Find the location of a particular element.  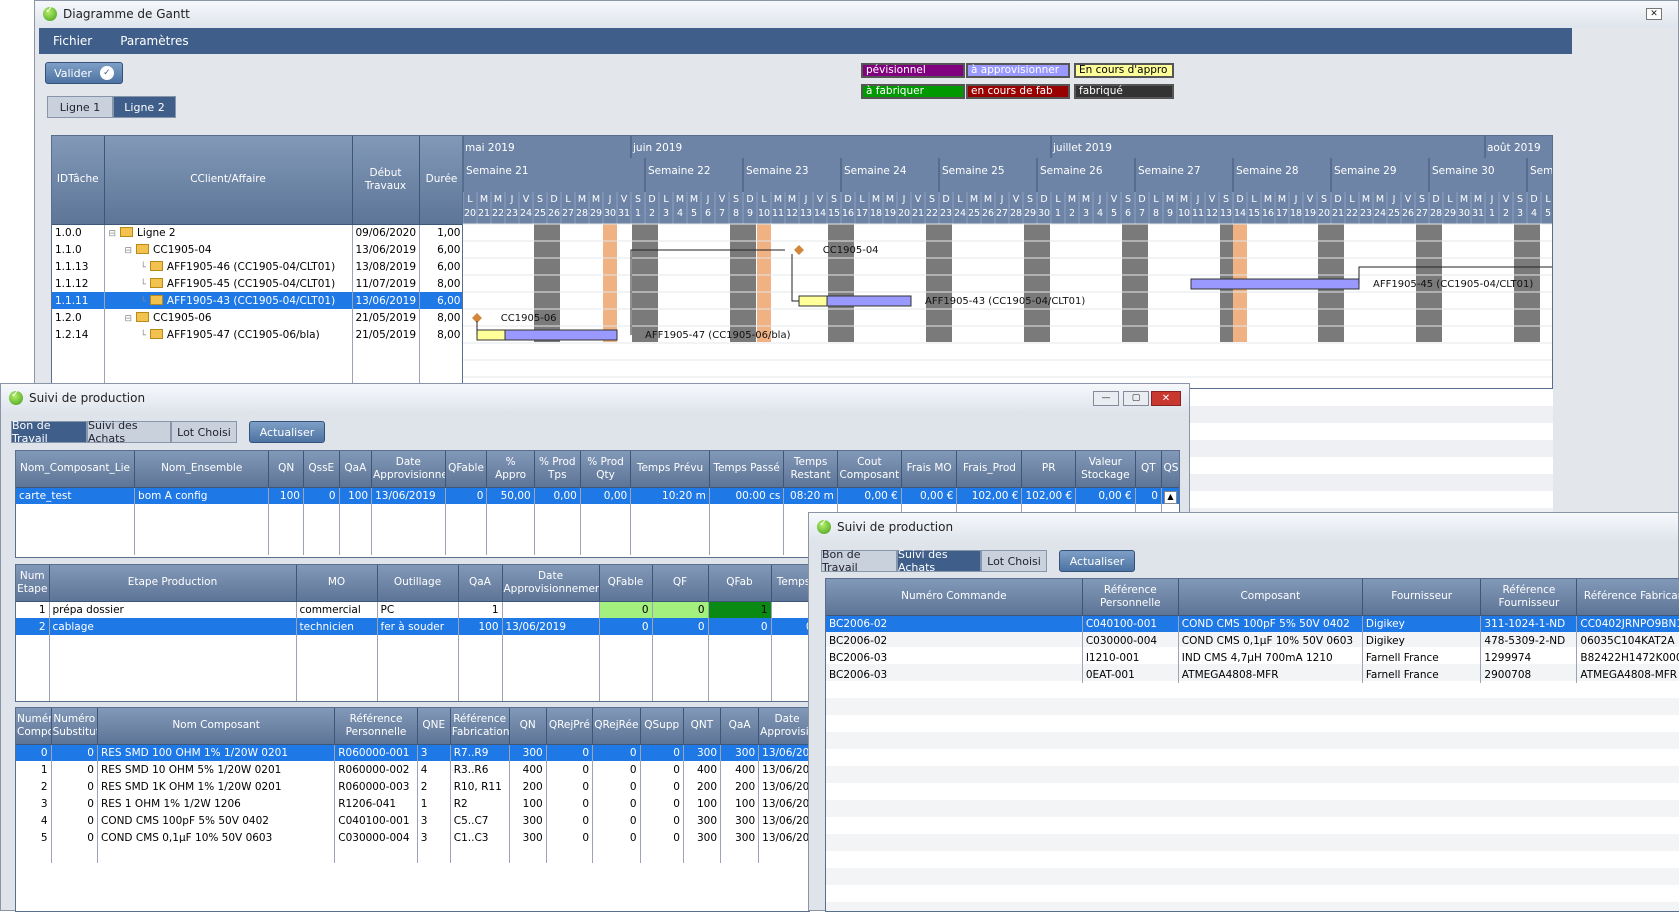

column-header: % Prod Tps is located at coordinates (557, 469).